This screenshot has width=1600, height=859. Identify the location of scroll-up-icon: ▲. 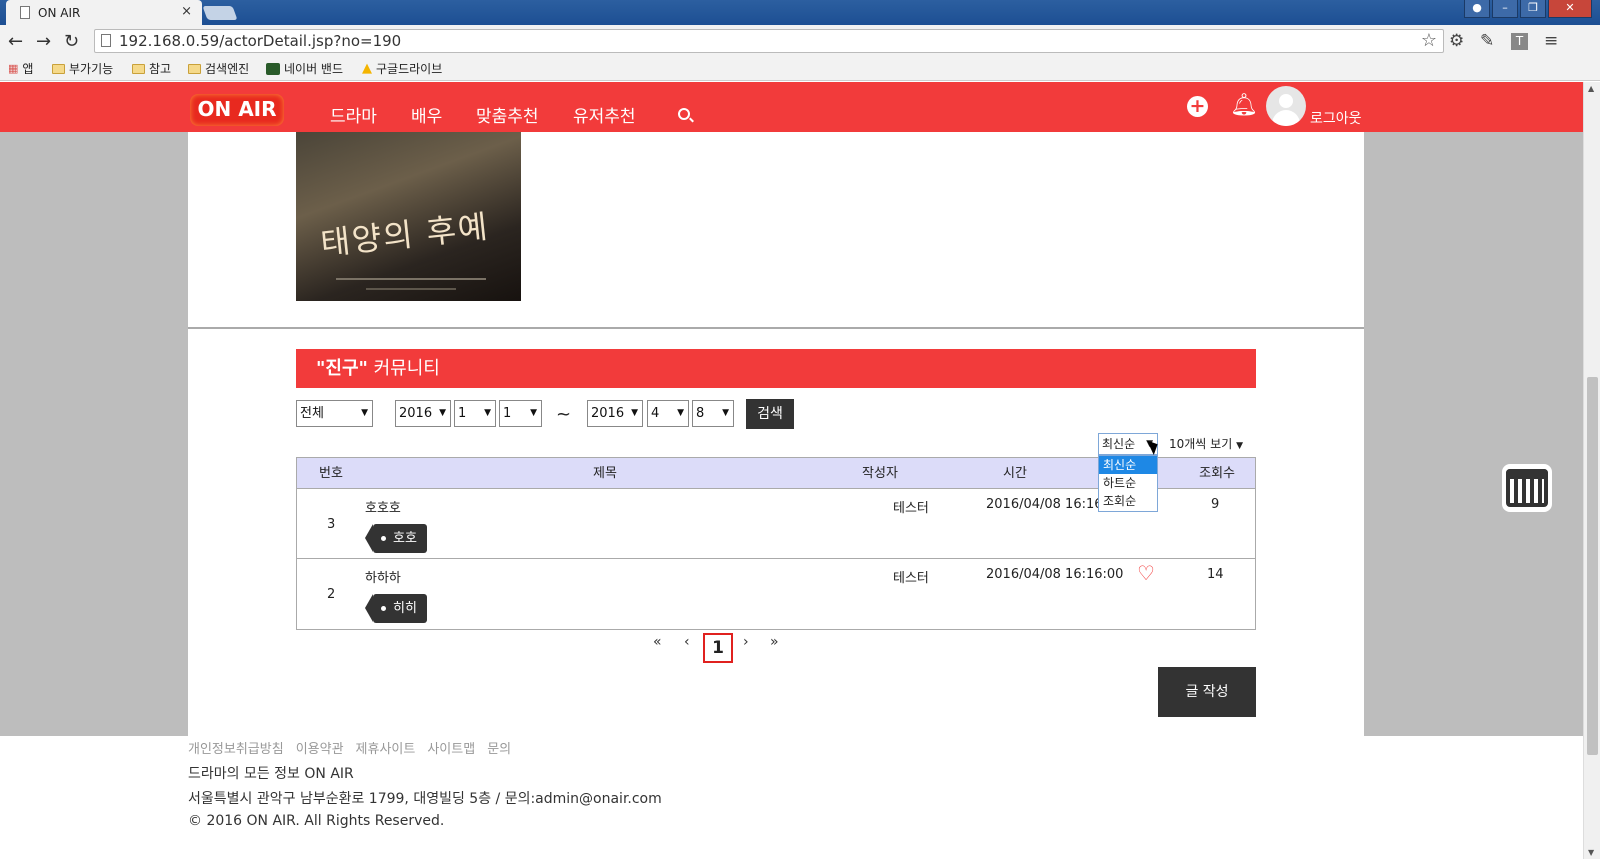
(1591, 88).